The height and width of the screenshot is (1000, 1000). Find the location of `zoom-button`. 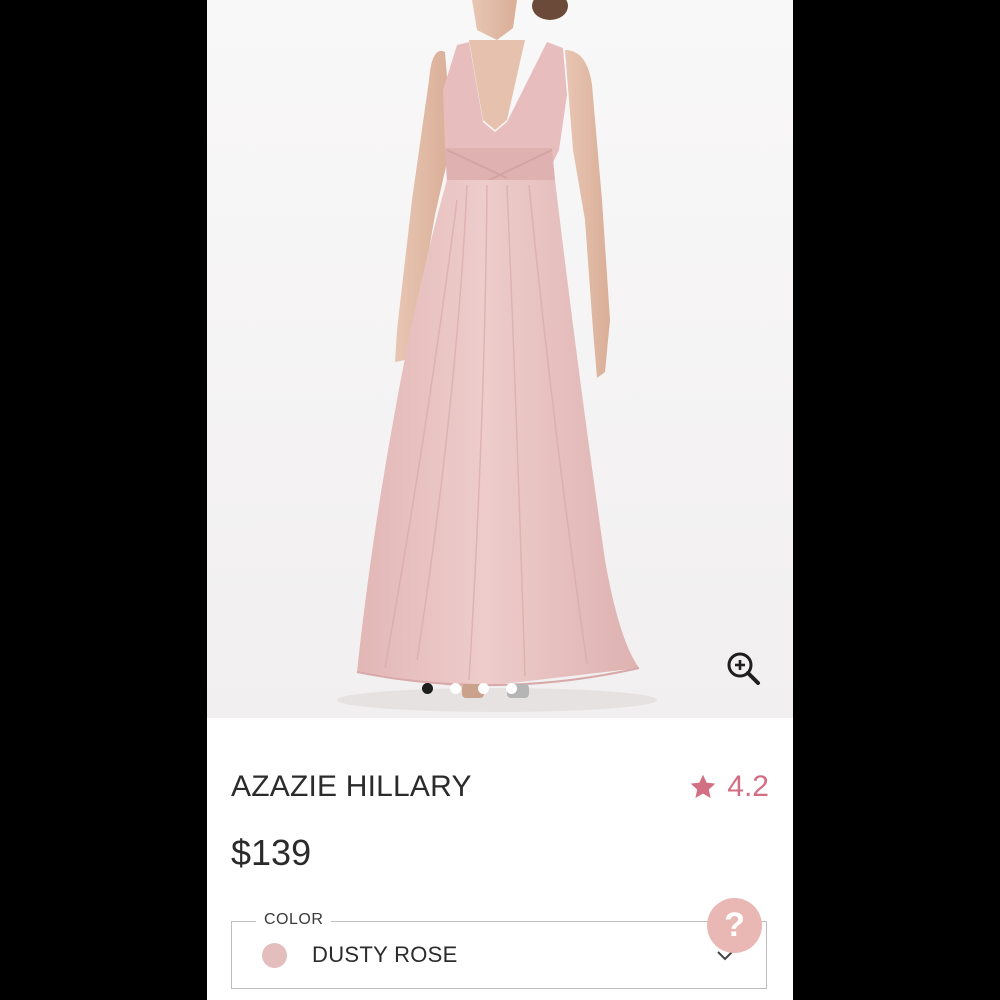

zoom-button is located at coordinates (744, 669).